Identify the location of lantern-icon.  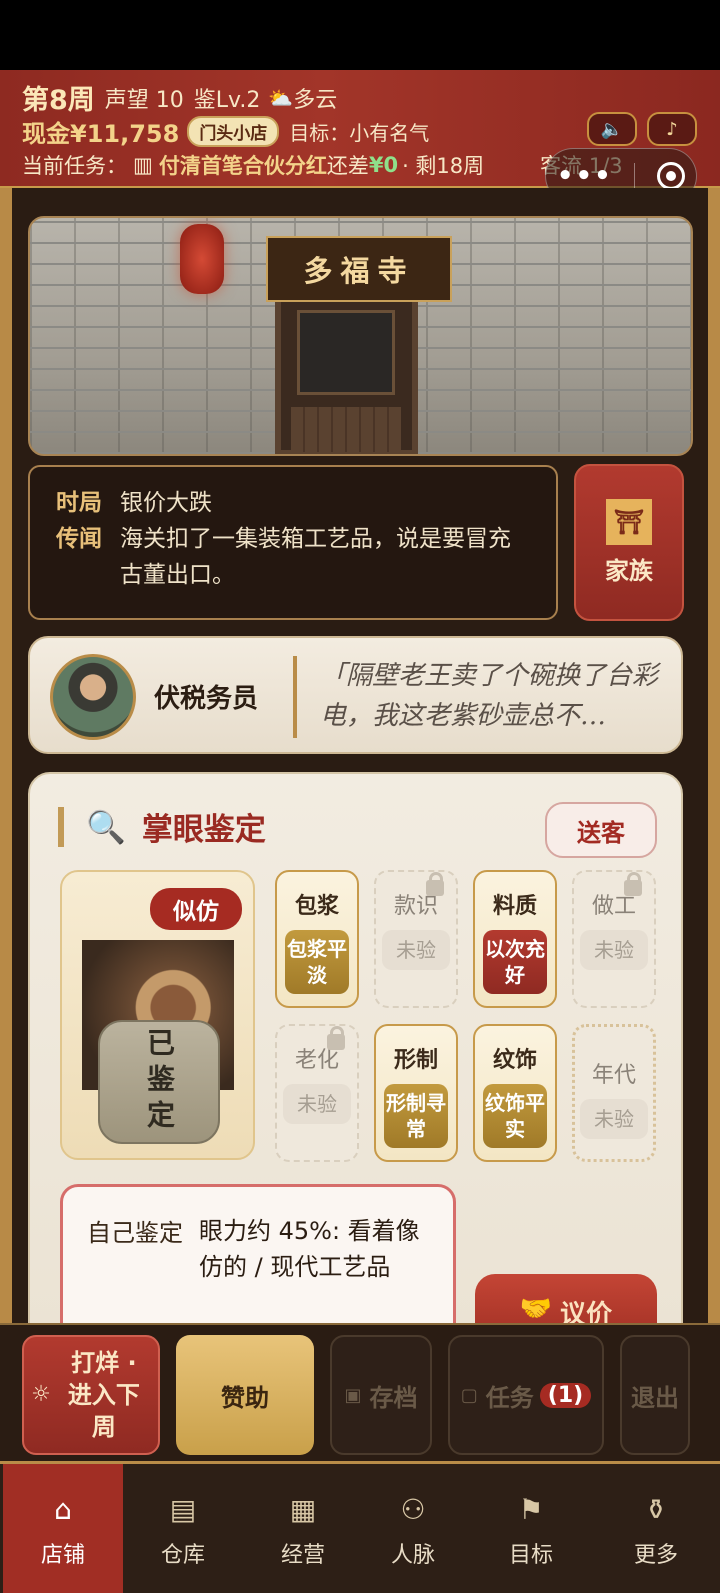
(202, 259).